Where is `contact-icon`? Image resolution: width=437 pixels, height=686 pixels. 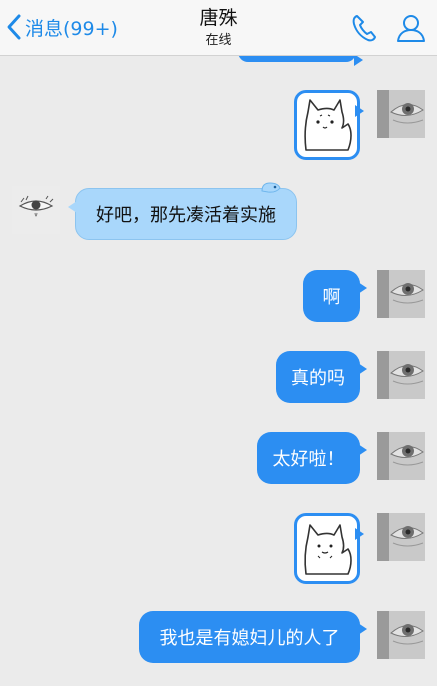 contact-icon is located at coordinates (411, 28).